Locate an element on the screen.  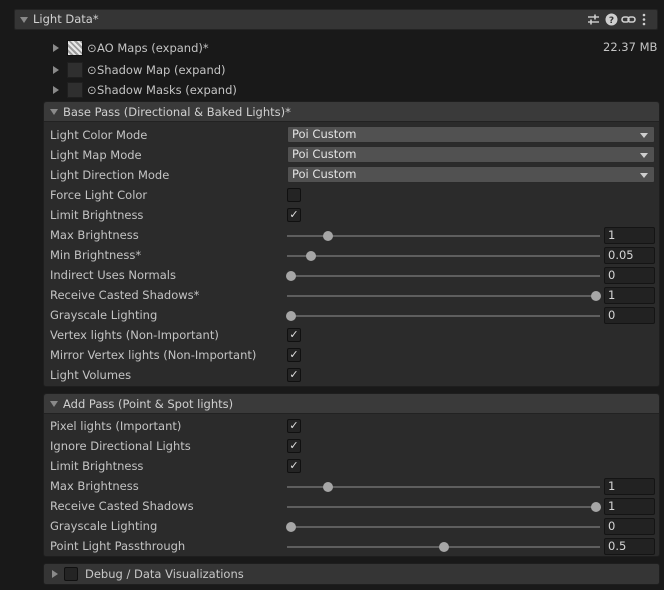
base-pass-title: Base Pass (Directional & Baked Lights)* is located at coordinates (177, 112).